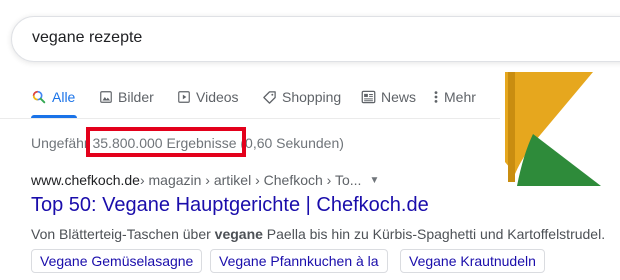  What do you see at coordinates (472, 261) in the screenshot?
I see `sitelink-chip: Vegane Krautnudeln` at bounding box center [472, 261].